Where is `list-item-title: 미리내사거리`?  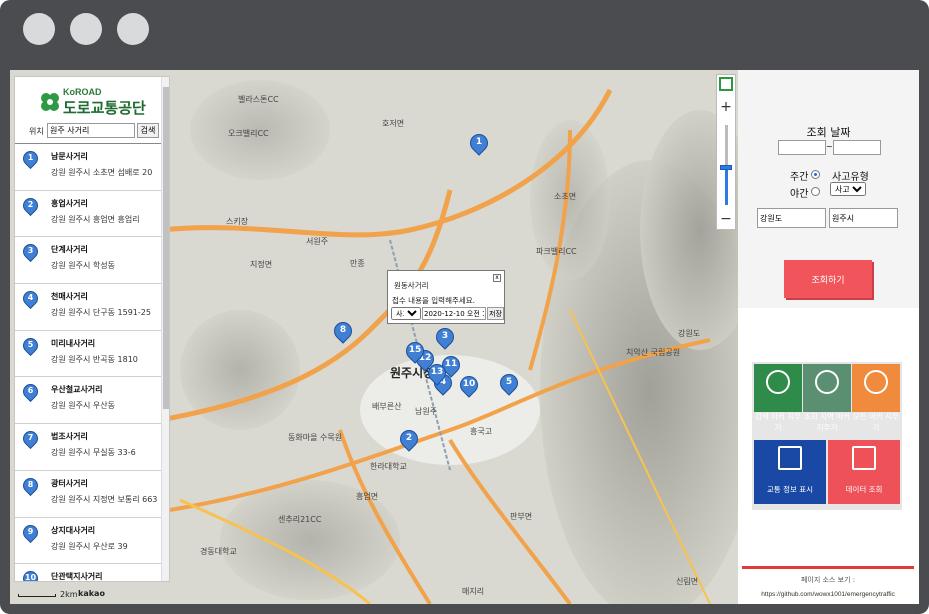
list-item-title: 미리내사거리 is located at coordinates (73, 343).